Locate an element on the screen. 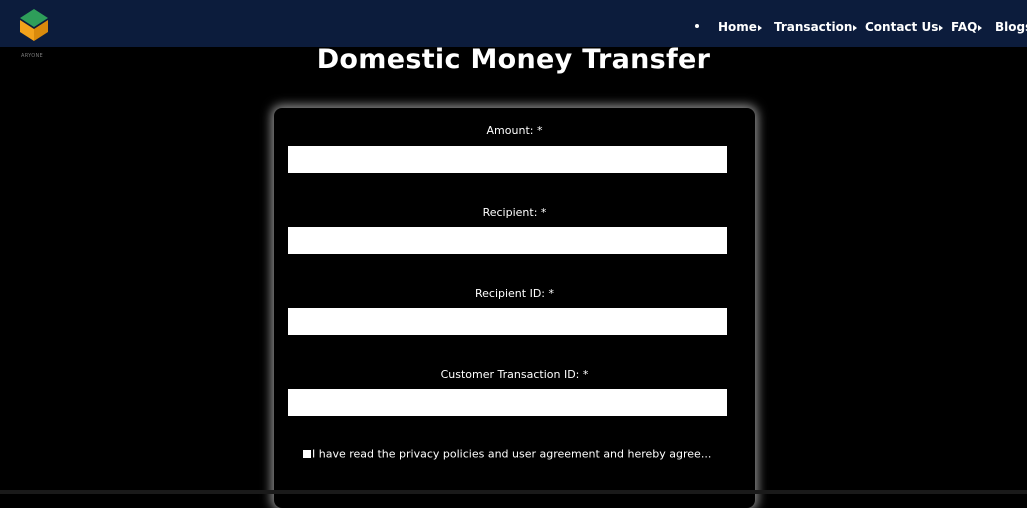  nav-transaction: Transaction is located at coordinates (816, 27).